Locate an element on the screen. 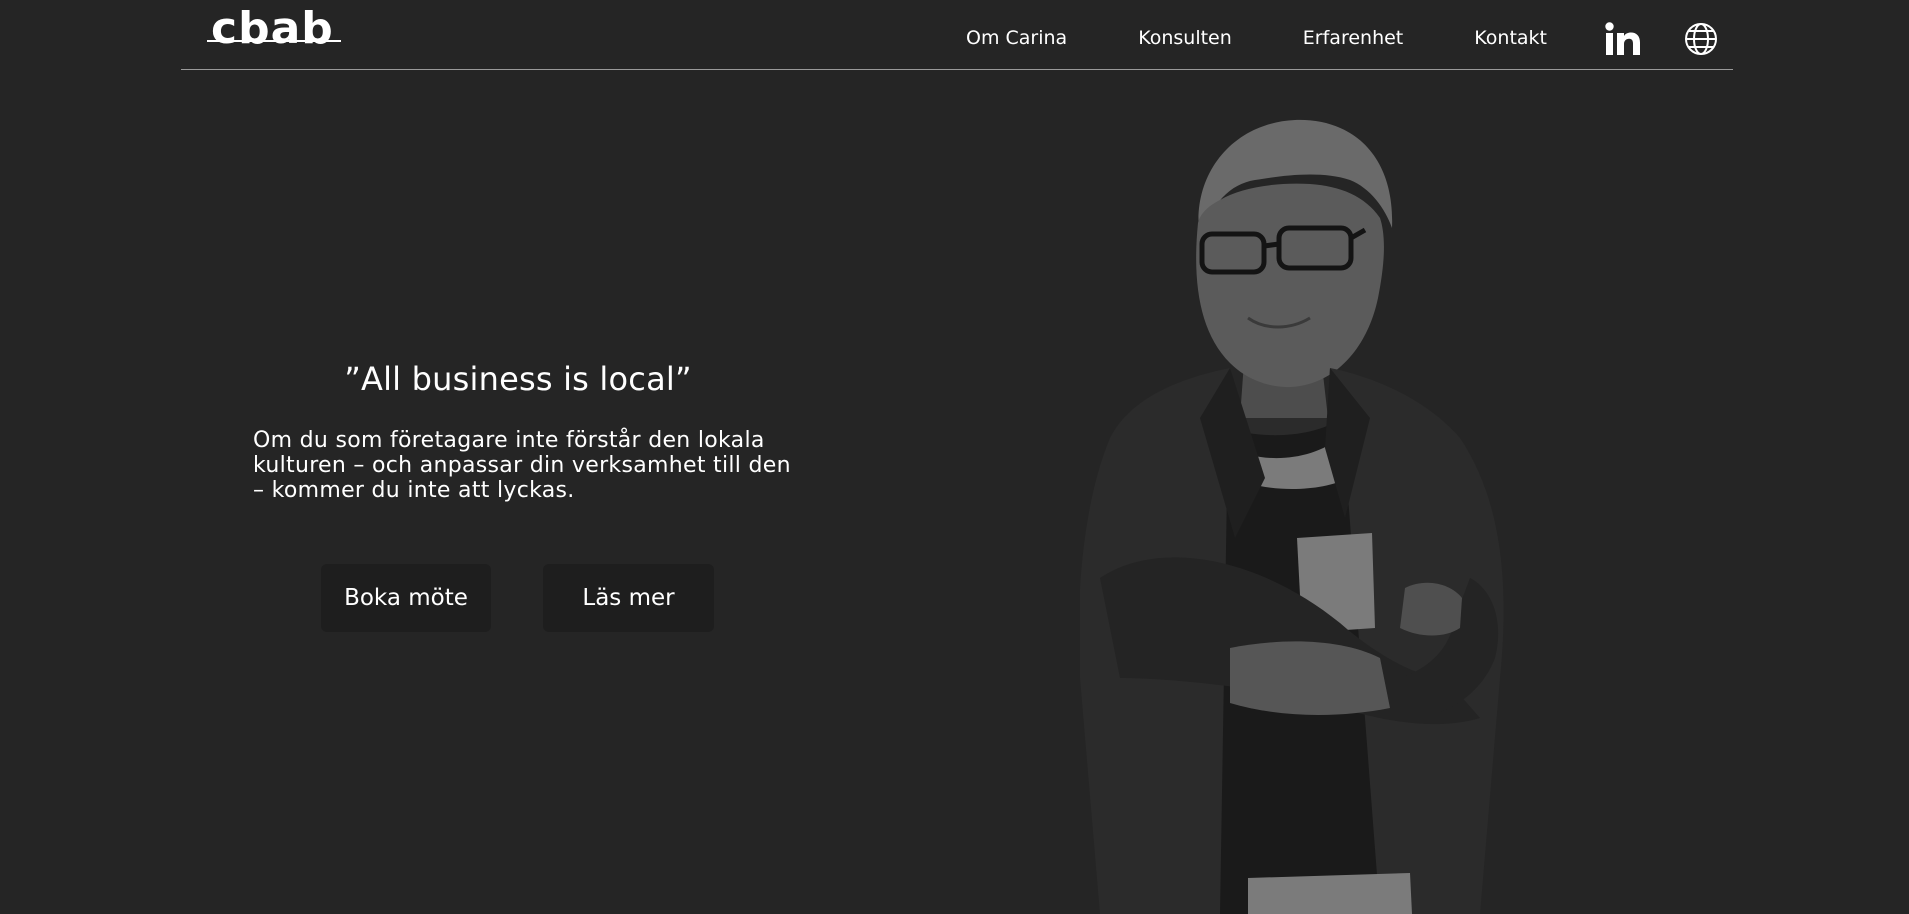  logo: cbab is located at coordinates (274, 29).